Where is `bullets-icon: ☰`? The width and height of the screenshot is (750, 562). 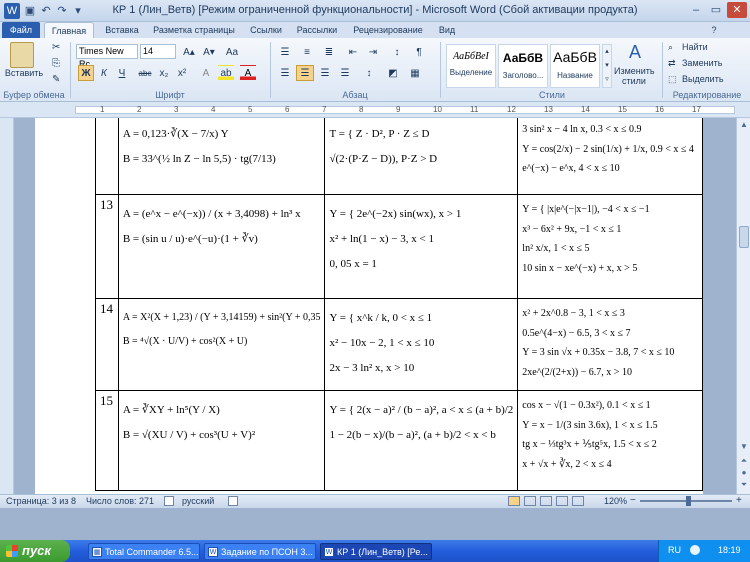
bullets-icon: ☰ is located at coordinates (285, 52).